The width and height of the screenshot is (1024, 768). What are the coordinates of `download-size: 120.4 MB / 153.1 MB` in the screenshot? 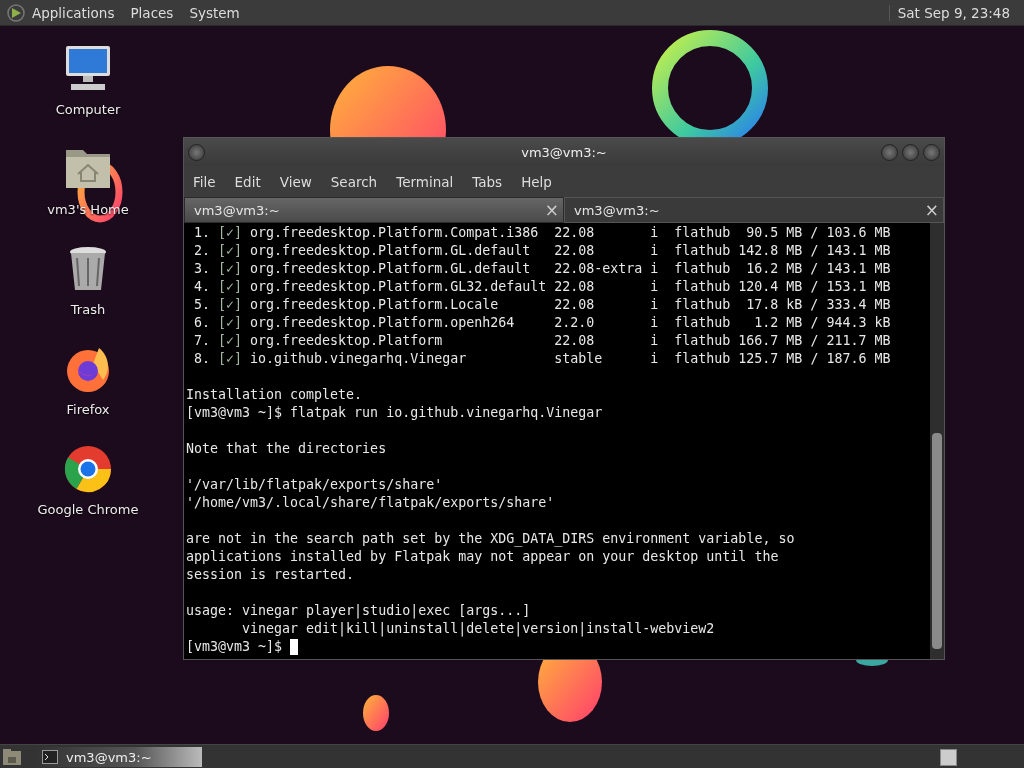 It's located at (814, 287).